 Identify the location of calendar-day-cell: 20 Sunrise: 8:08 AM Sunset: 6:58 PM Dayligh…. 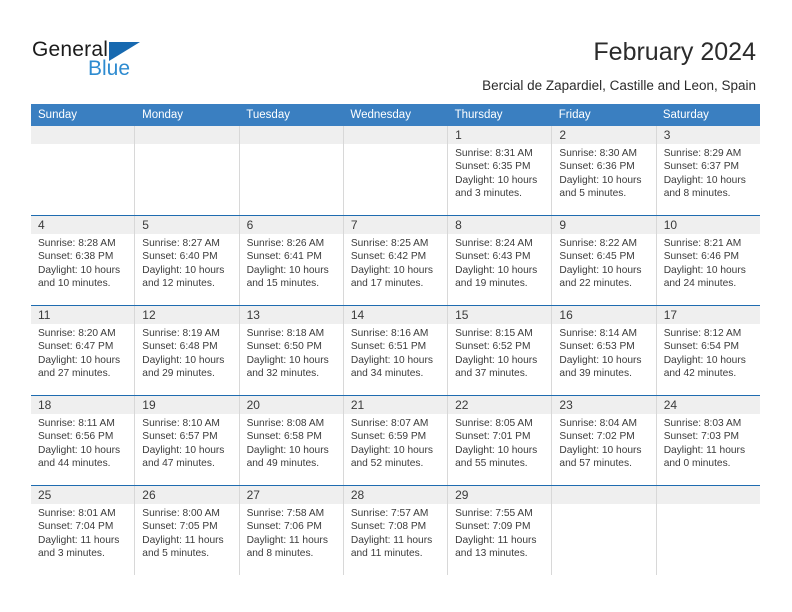
(291, 440).